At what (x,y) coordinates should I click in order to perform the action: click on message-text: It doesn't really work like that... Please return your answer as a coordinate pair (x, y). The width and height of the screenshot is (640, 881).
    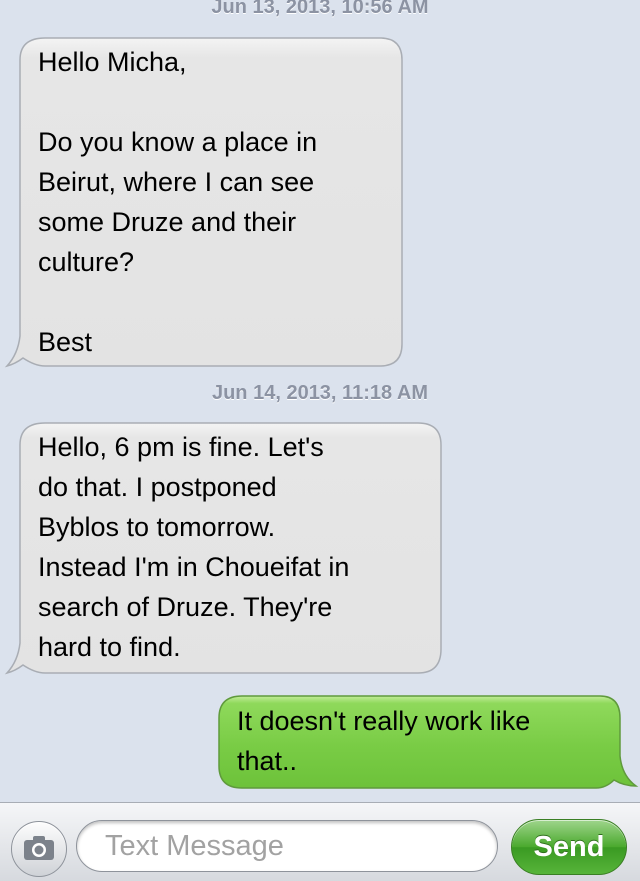
    Looking at the image, I should click on (384, 741).